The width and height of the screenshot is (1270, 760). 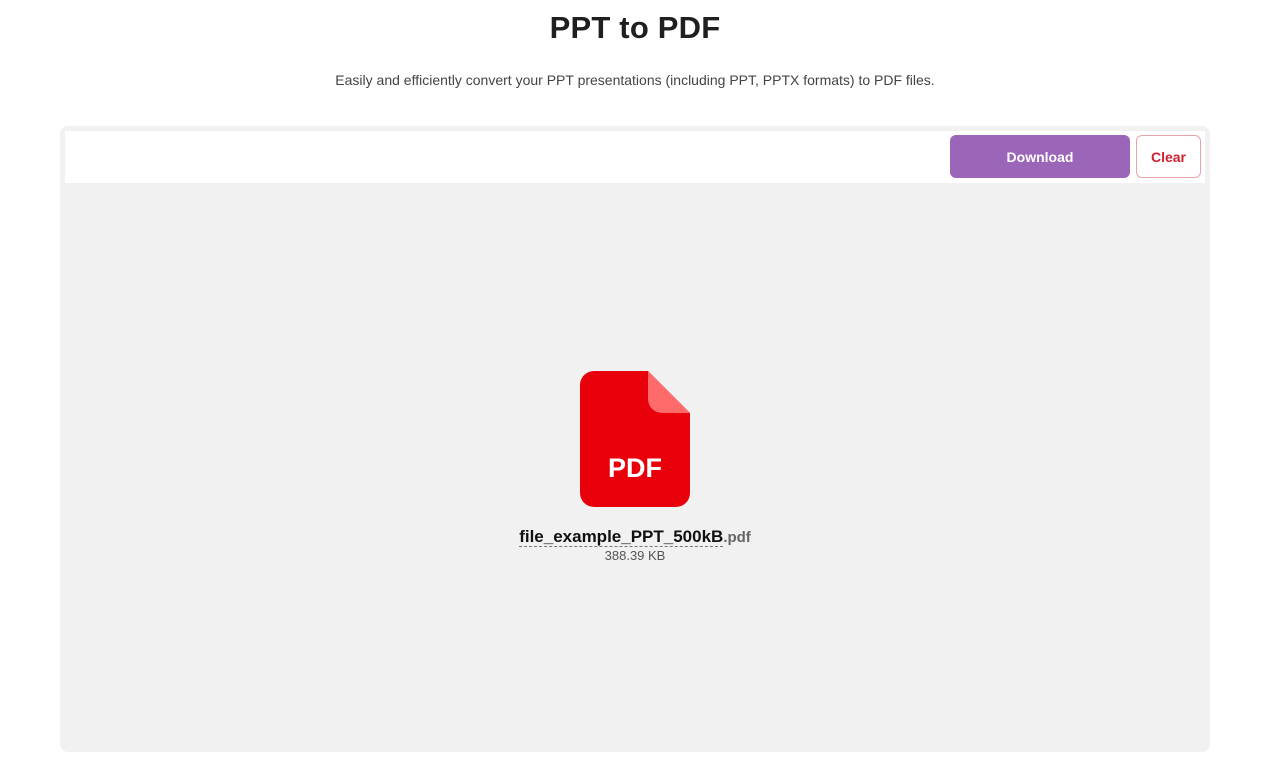 What do you see at coordinates (1040, 156) in the screenshot?
I see `download-button: Download` at bounding box center [1040, 156].